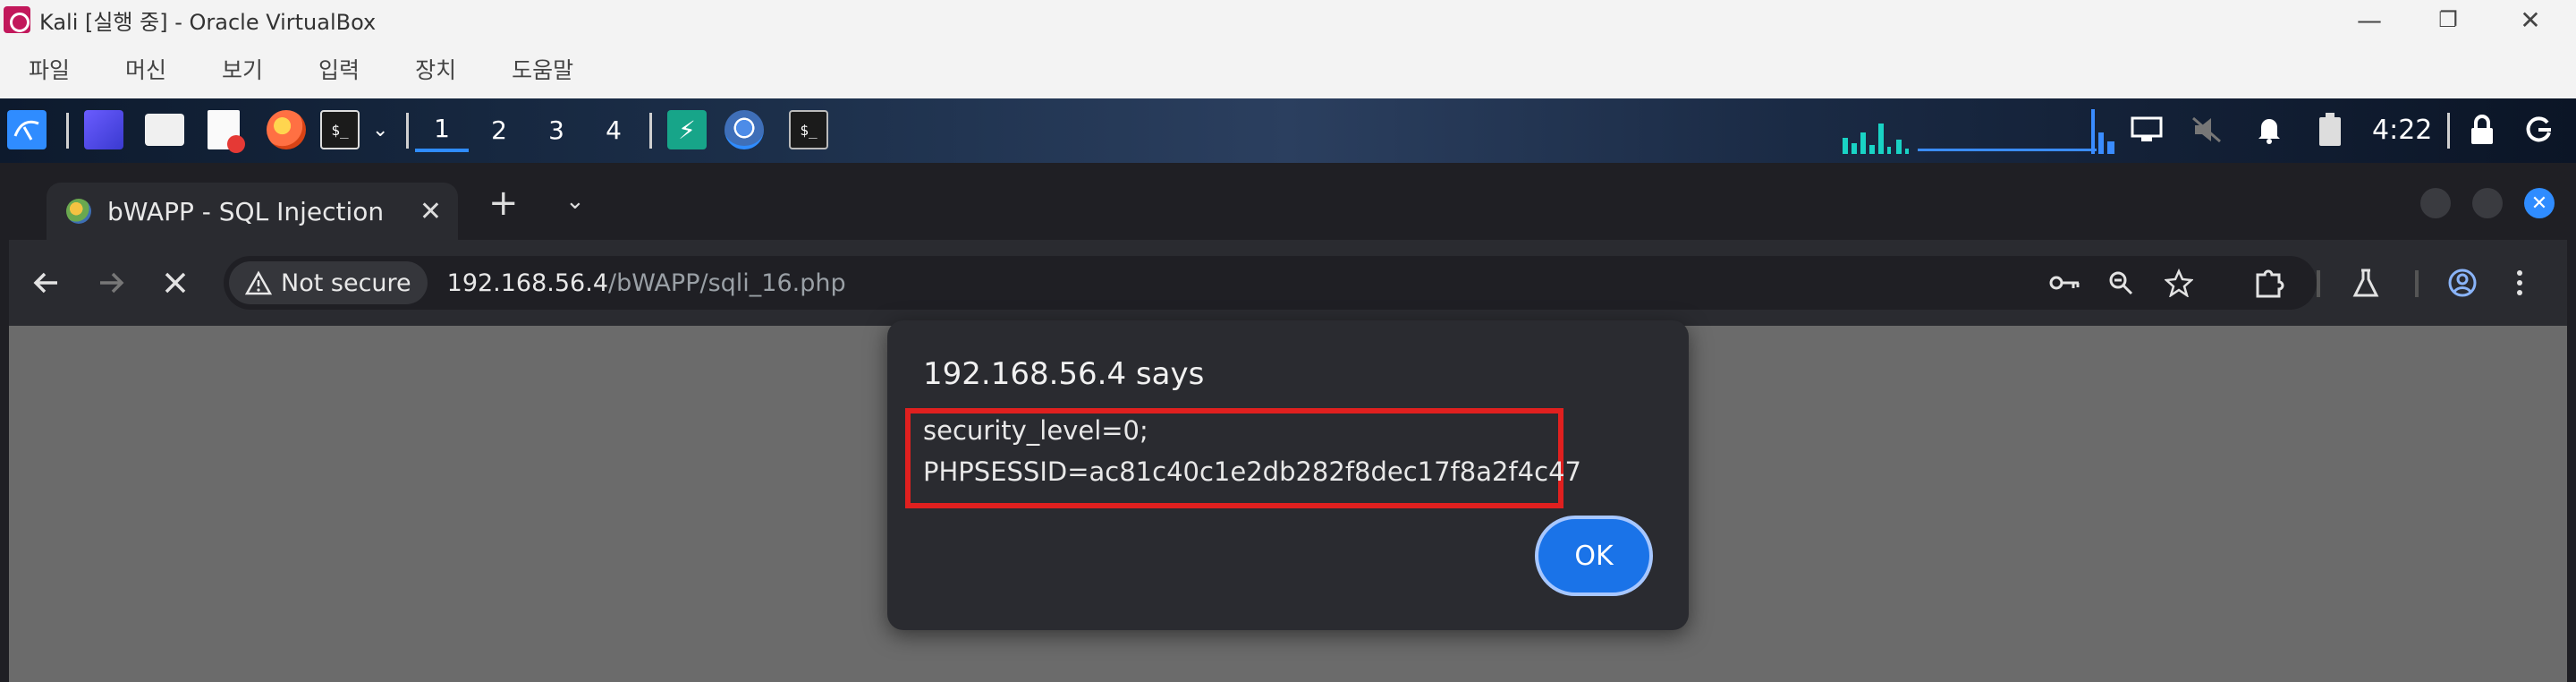 The height and width of the screenshot is (682, 2576). What do you see at coordinates (727, 283) in the screenshot?
I see `url-path: /bWAPP/sqli_16.php` at bounding box center [727, 283].